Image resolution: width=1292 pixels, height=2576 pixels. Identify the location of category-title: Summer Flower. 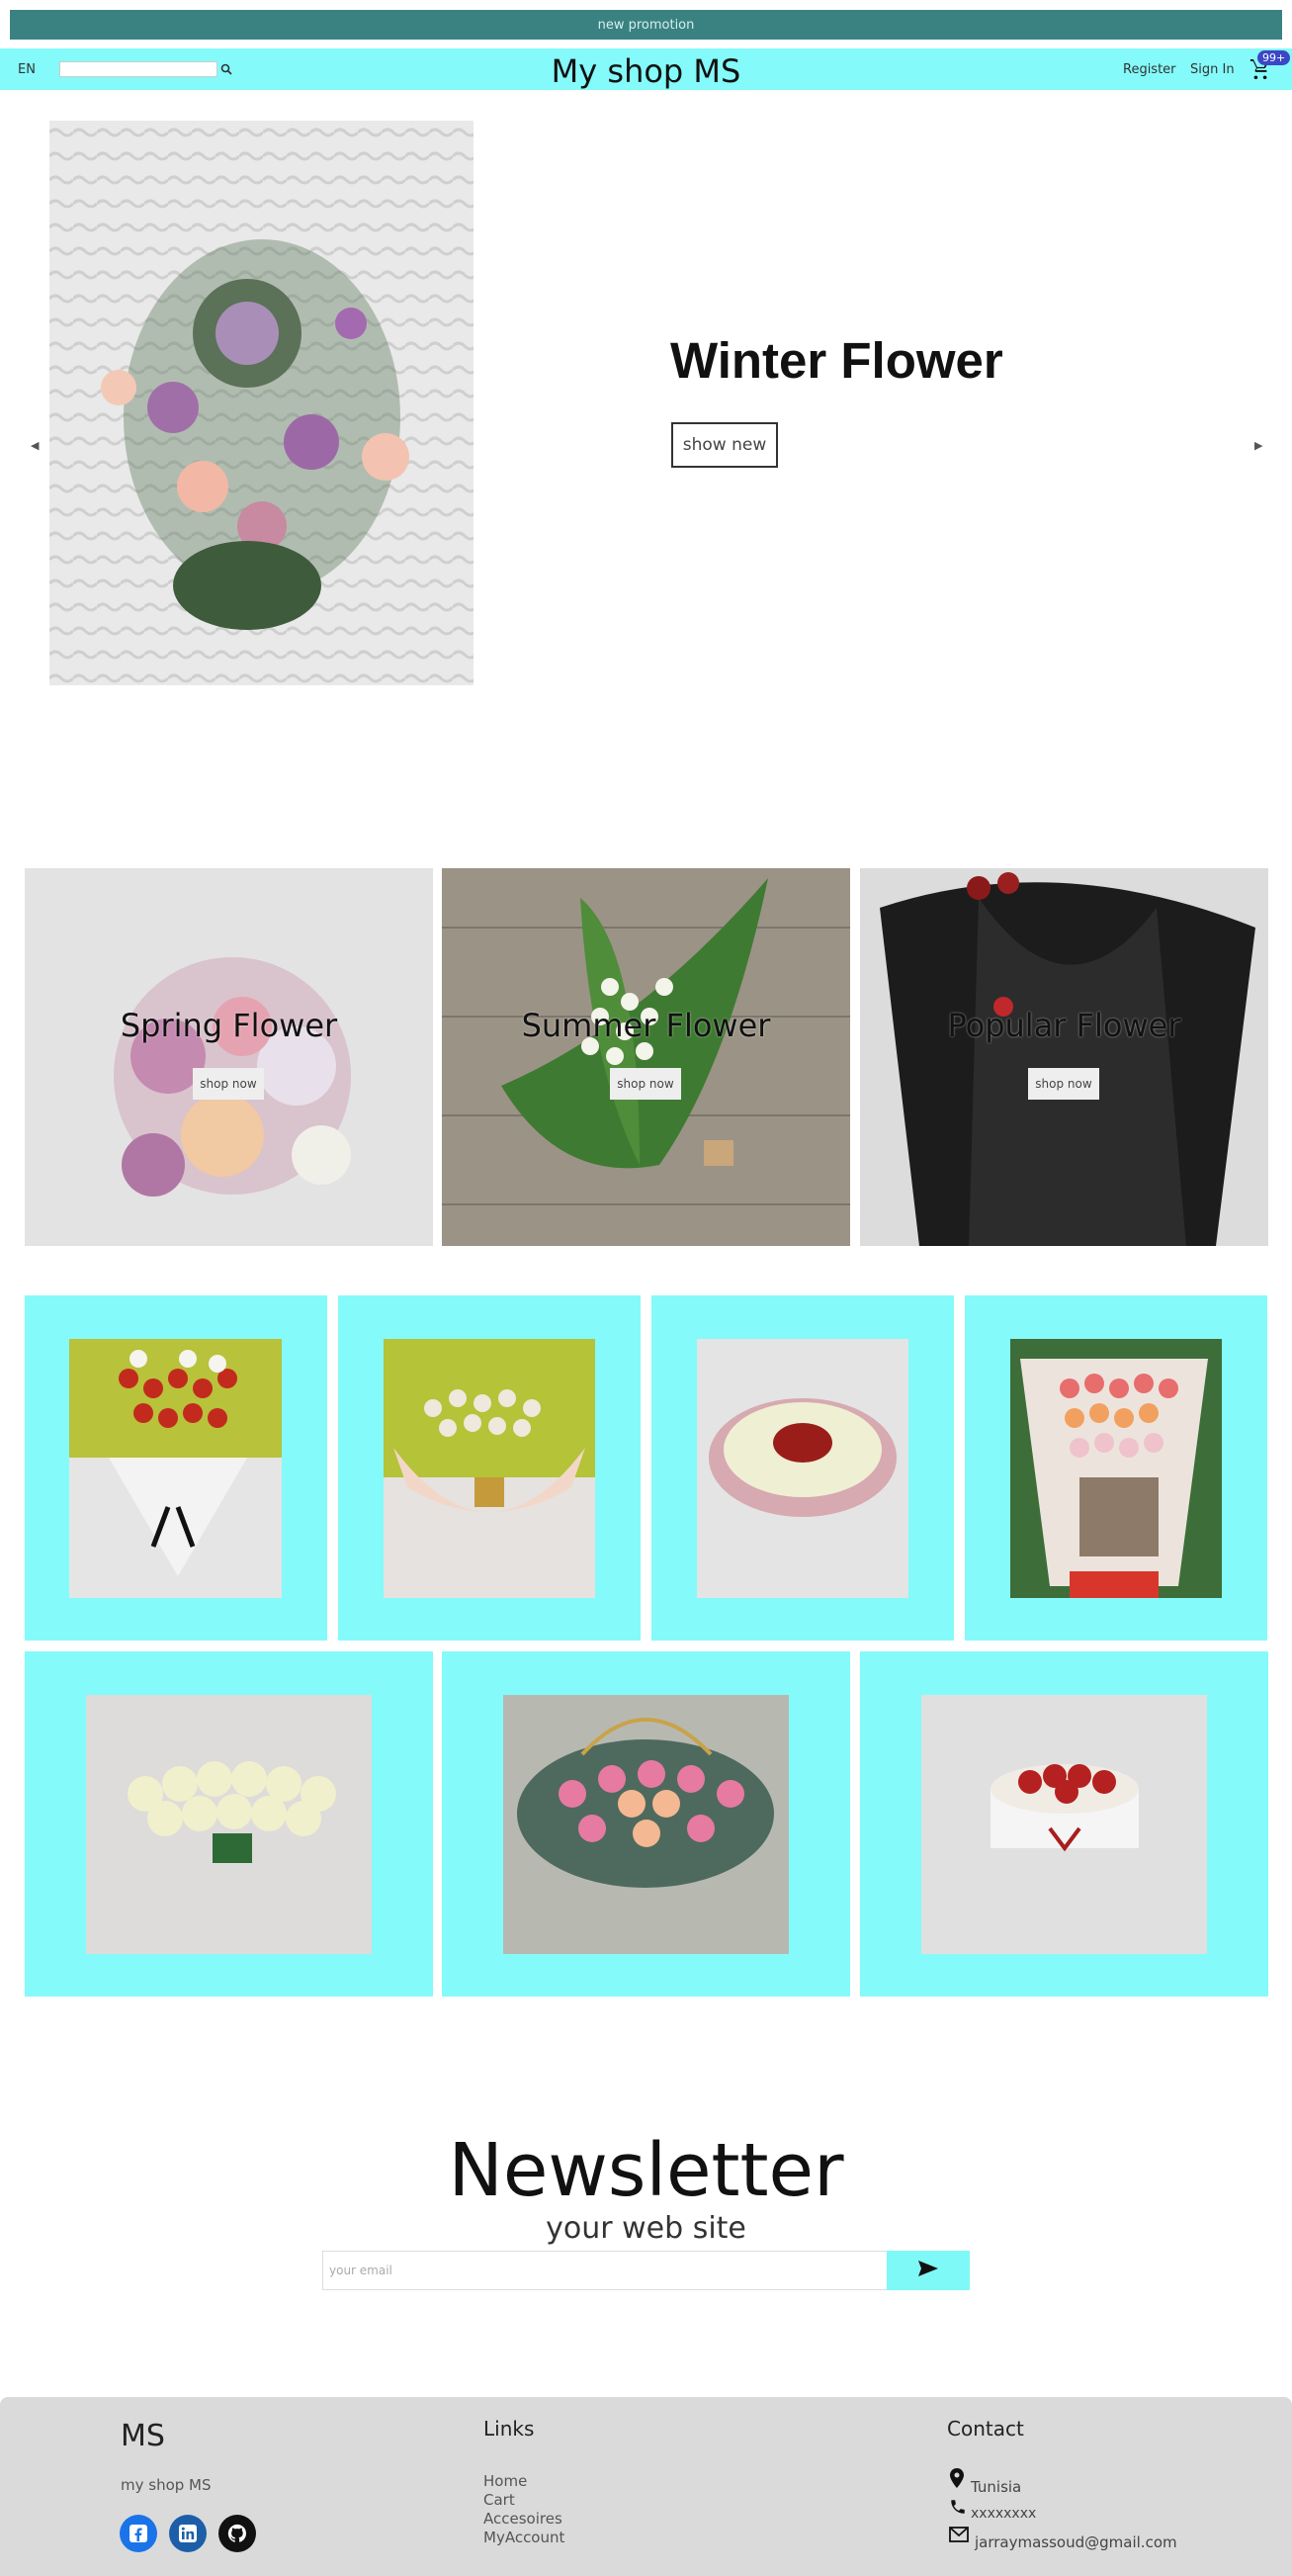
(646, 1025).